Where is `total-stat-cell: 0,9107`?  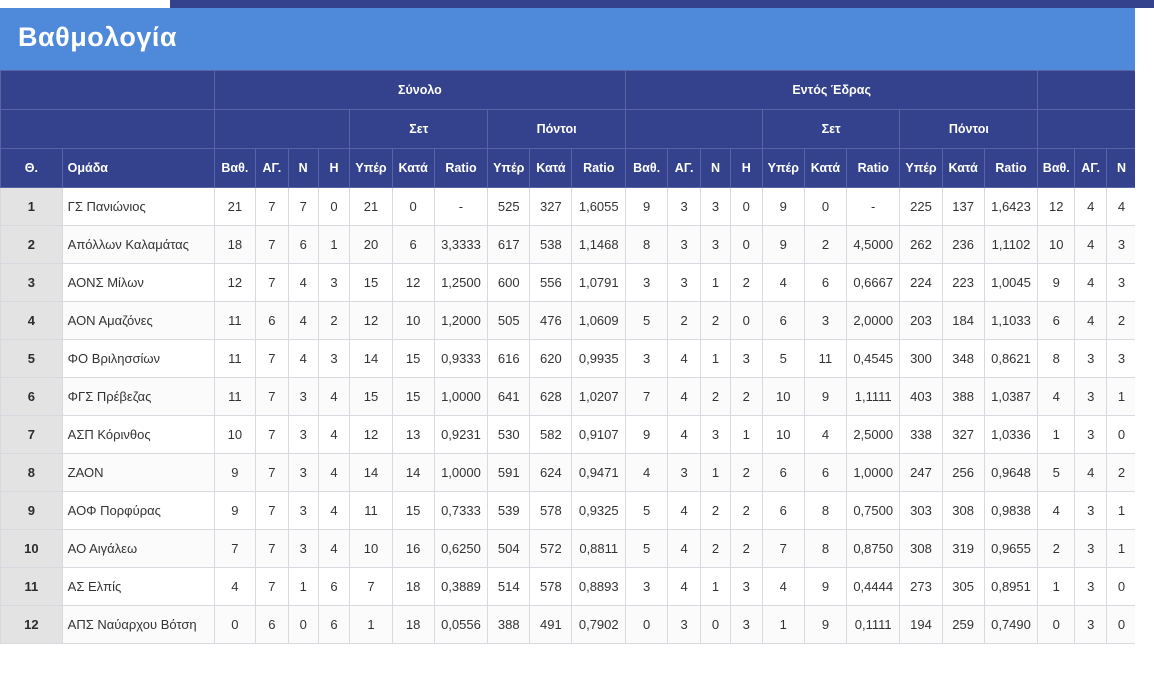
total-stat-cell: 0,9107 is located at coordinates (599, 434).